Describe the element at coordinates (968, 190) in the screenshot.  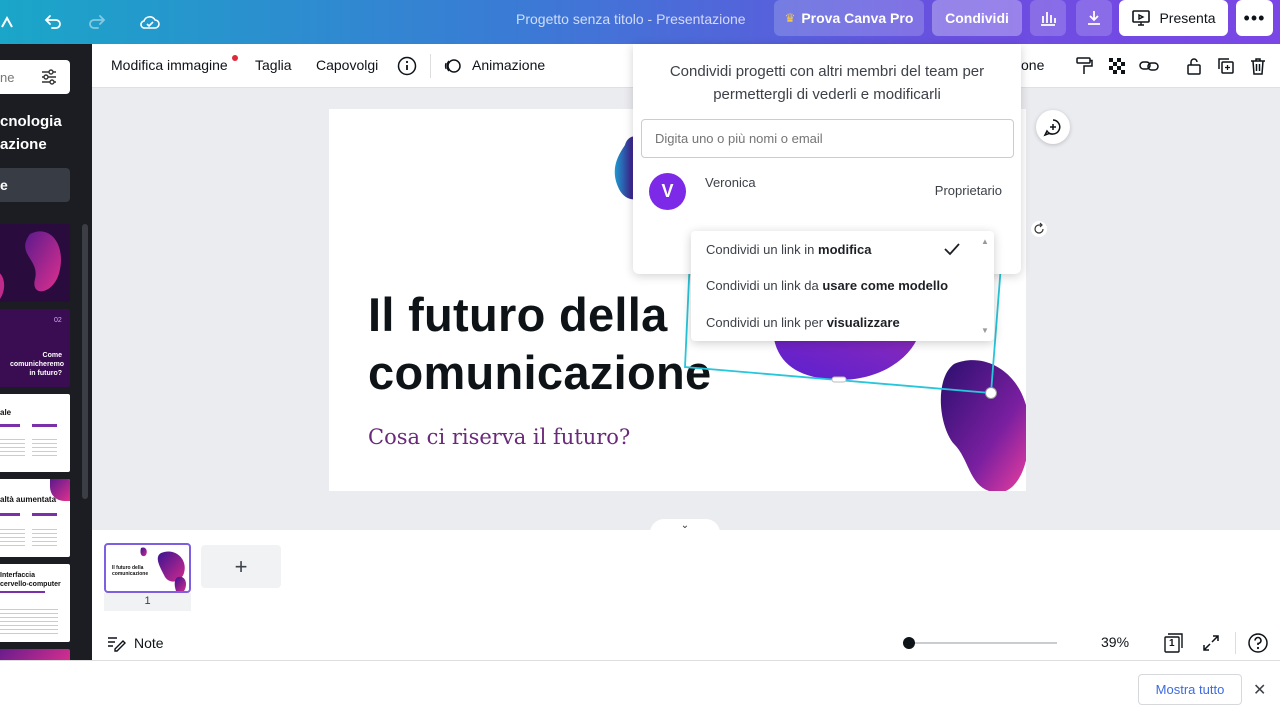
I see `owner-role: Proprietario` at that location.